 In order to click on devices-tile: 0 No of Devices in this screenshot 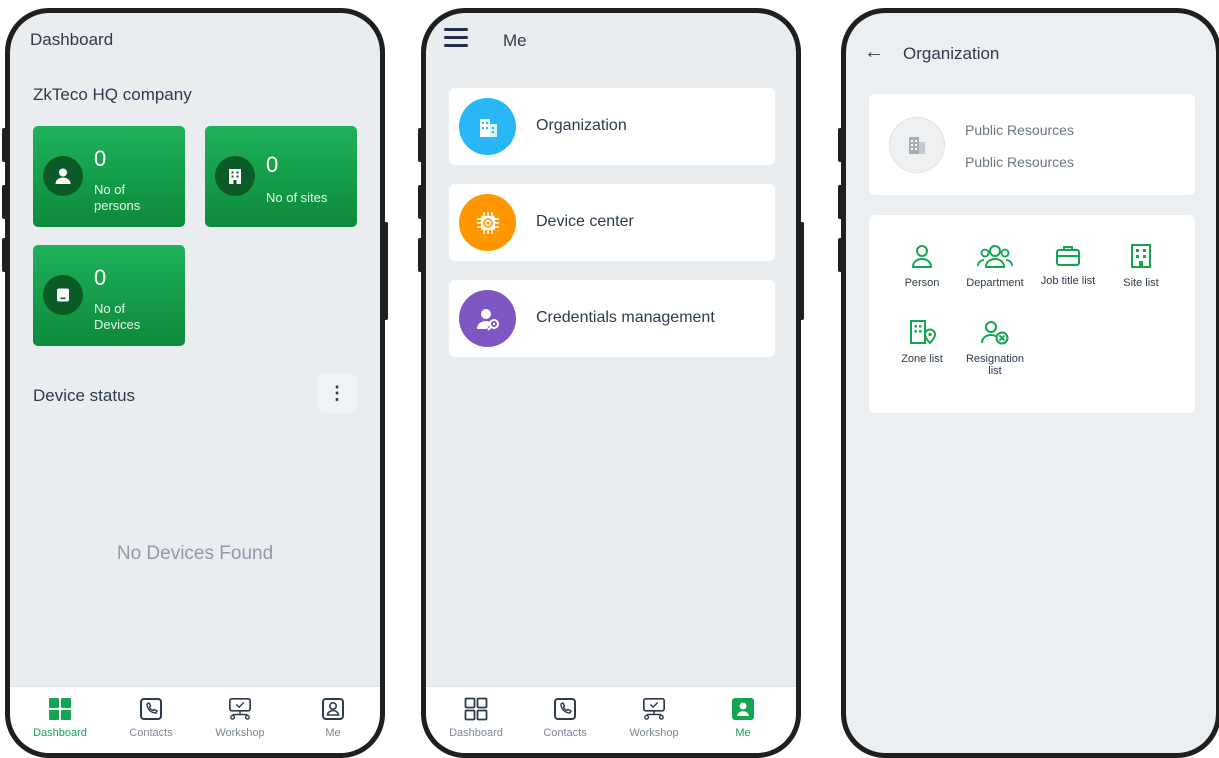, I will do `click(109, 295)`.